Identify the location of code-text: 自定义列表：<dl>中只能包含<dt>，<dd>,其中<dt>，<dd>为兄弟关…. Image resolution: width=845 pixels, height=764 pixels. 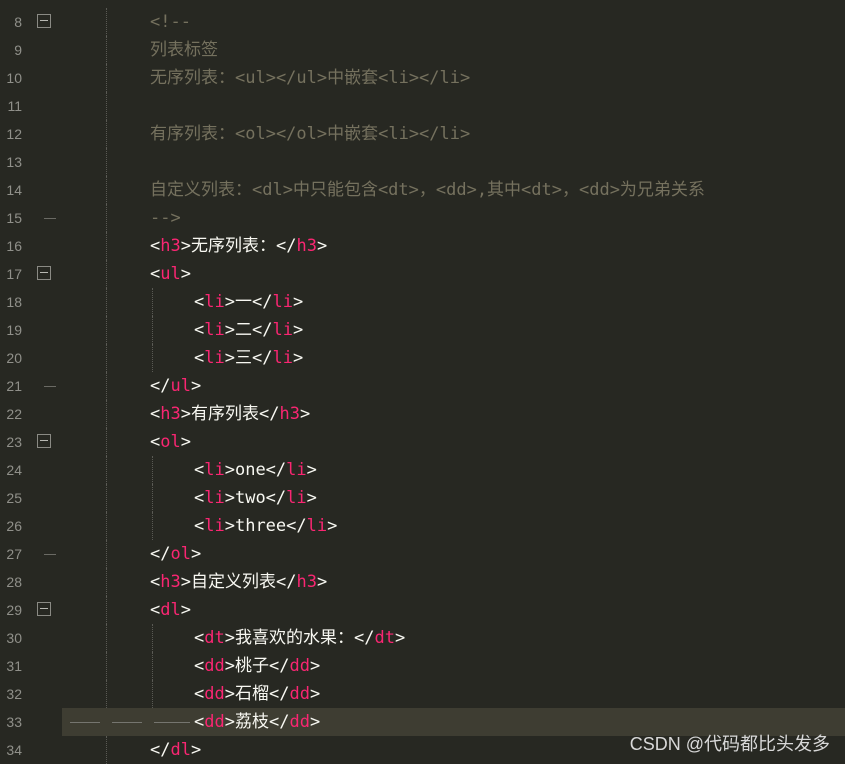
(427, 190).